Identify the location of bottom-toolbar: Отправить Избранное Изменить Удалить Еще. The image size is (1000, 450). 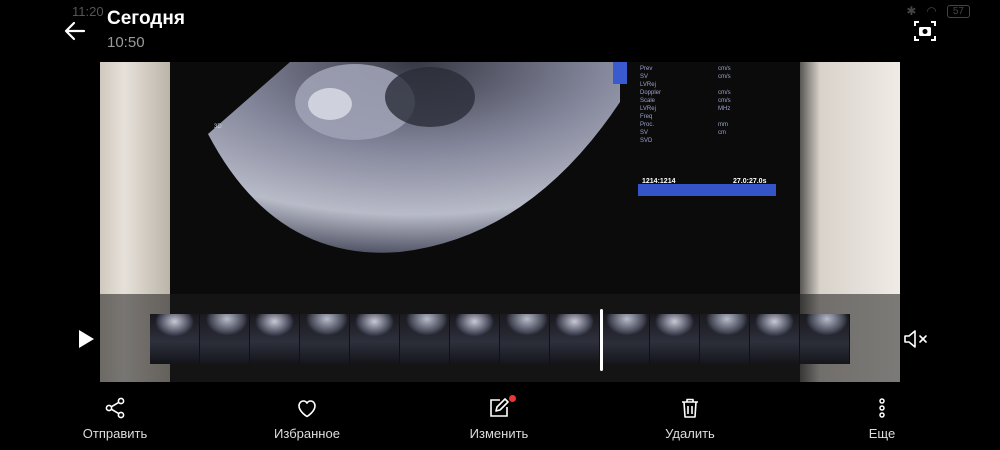
(500, 420).